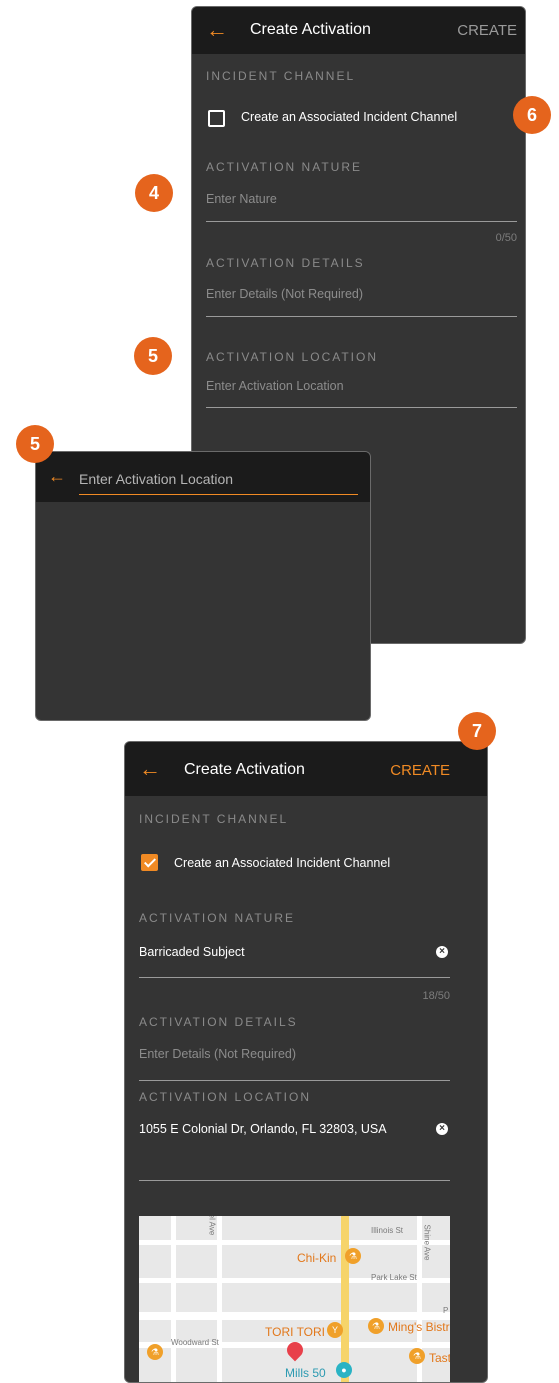  What do you see at coordinates (394, 1277) in the screenshot?
I see `street-label: Park Lake St` at bounding box center [394, 1277].